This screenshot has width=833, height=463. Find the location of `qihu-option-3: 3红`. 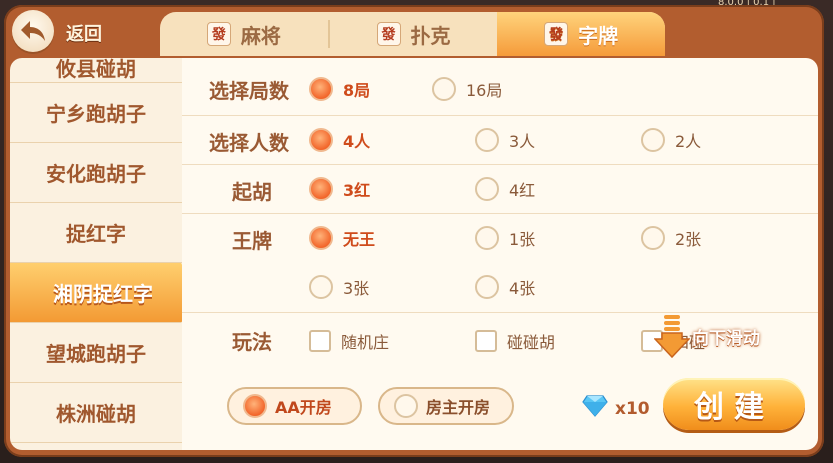

qihu-option-3: 3红 is located at coordinates (339, 189).